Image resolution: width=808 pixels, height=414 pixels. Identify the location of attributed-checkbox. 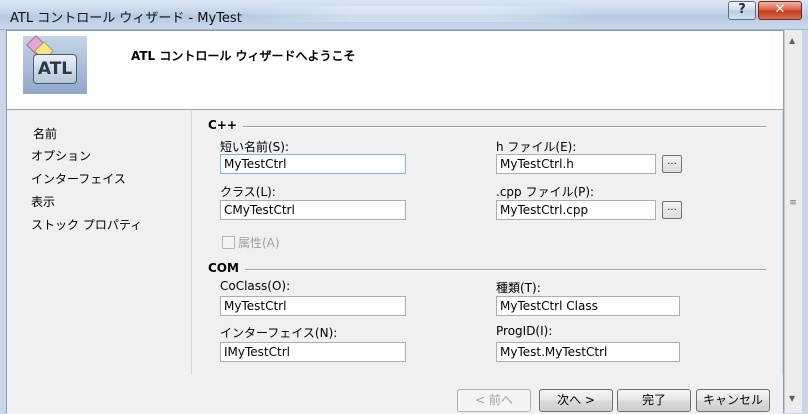
(228, 242).